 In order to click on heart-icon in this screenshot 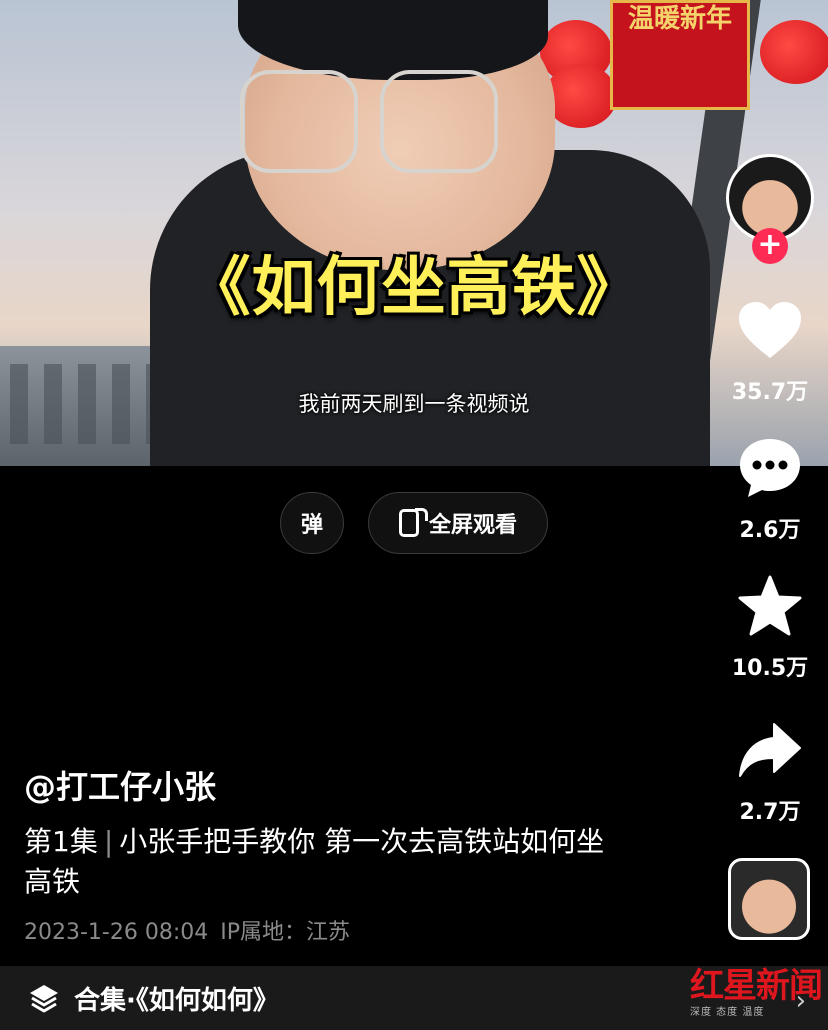, I will do `click(770, 330)`.